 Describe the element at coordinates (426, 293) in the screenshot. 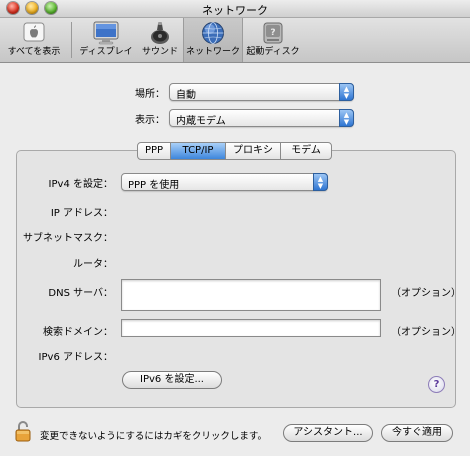

I see `dns-optional-label: （オプション）` at that location.